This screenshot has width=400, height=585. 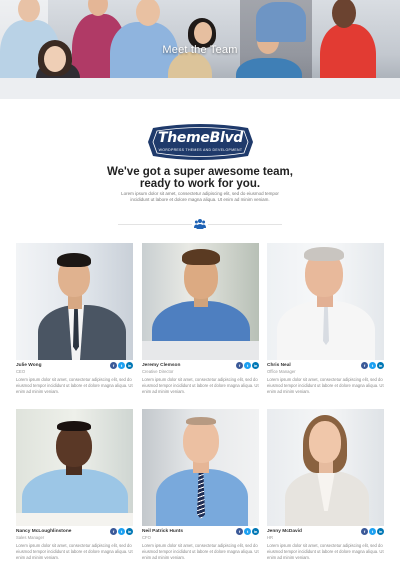 What do you see at coordinates (44, 531) in the screenshot?
I see `team-member-name: Nancy McLoughlinstone` at bounding box center [44, 531].